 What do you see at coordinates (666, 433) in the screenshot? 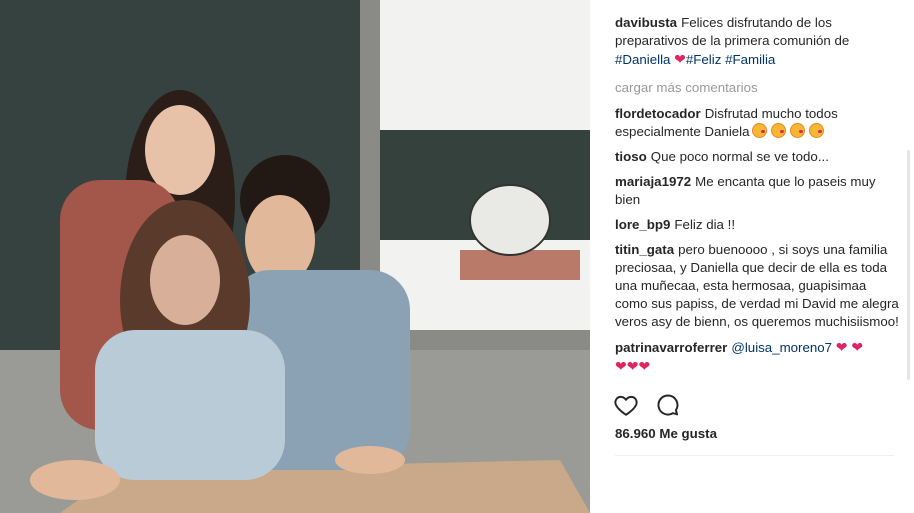
I see `likes-count: 86.960 Me gusta` at bounding box center [666, 433].